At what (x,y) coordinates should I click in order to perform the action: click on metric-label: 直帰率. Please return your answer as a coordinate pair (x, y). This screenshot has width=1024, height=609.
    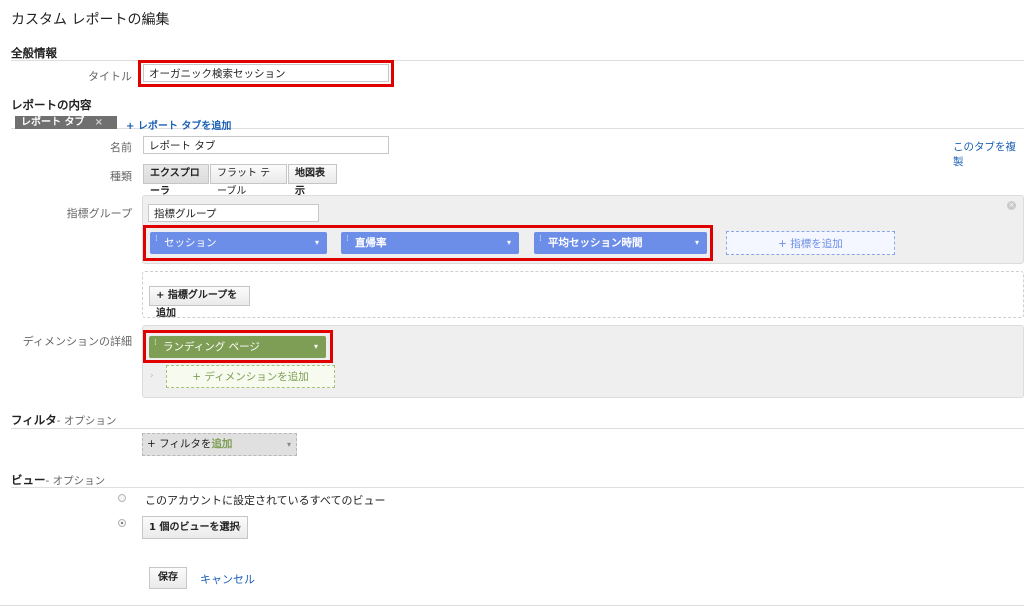
    Looking at the image, I should click on (371, 243).